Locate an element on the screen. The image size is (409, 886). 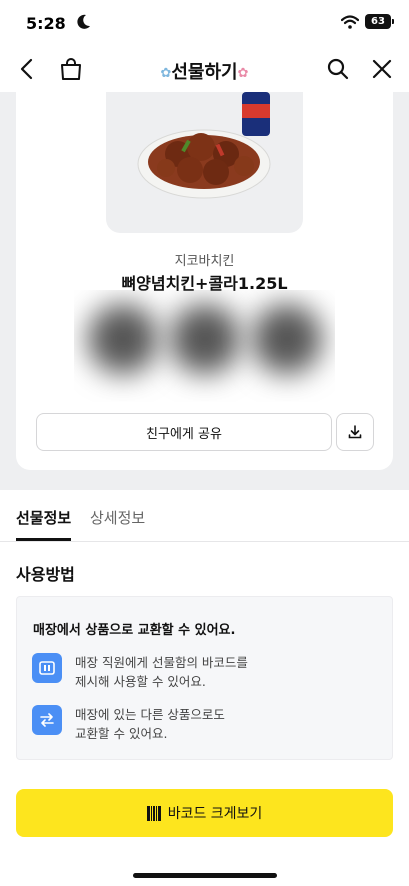
usage-step-line: 매장 직원에게 선물함의 바코드를 is located at coordinates (161, 662).